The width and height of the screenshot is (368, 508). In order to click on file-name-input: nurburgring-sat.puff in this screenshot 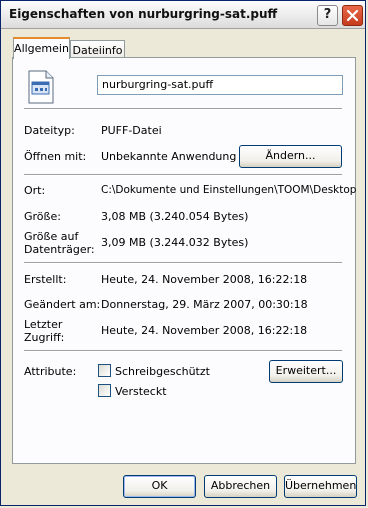, I will do `click(220, 85)`.